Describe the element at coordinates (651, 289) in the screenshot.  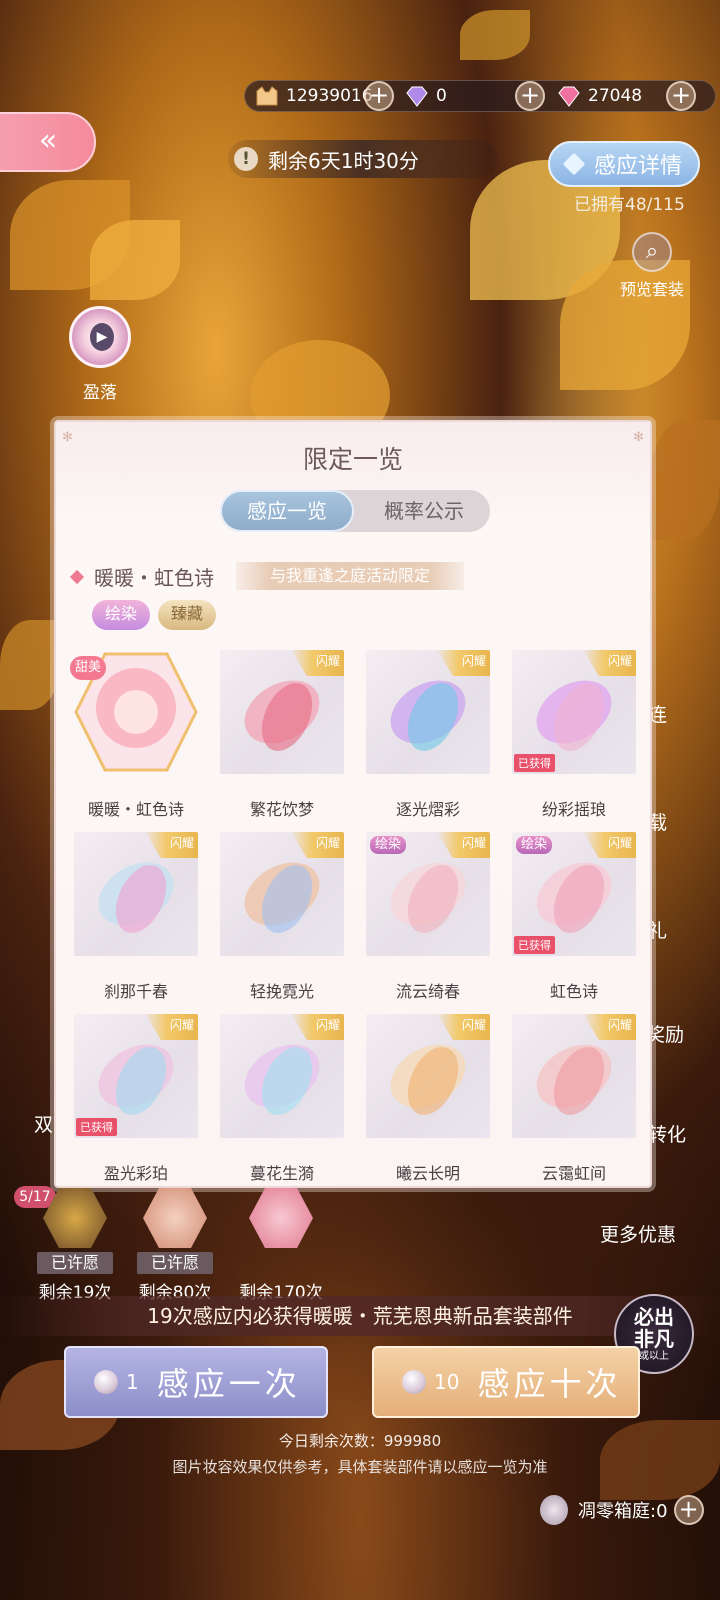
I see `preview-label: 预览套装` at that location.